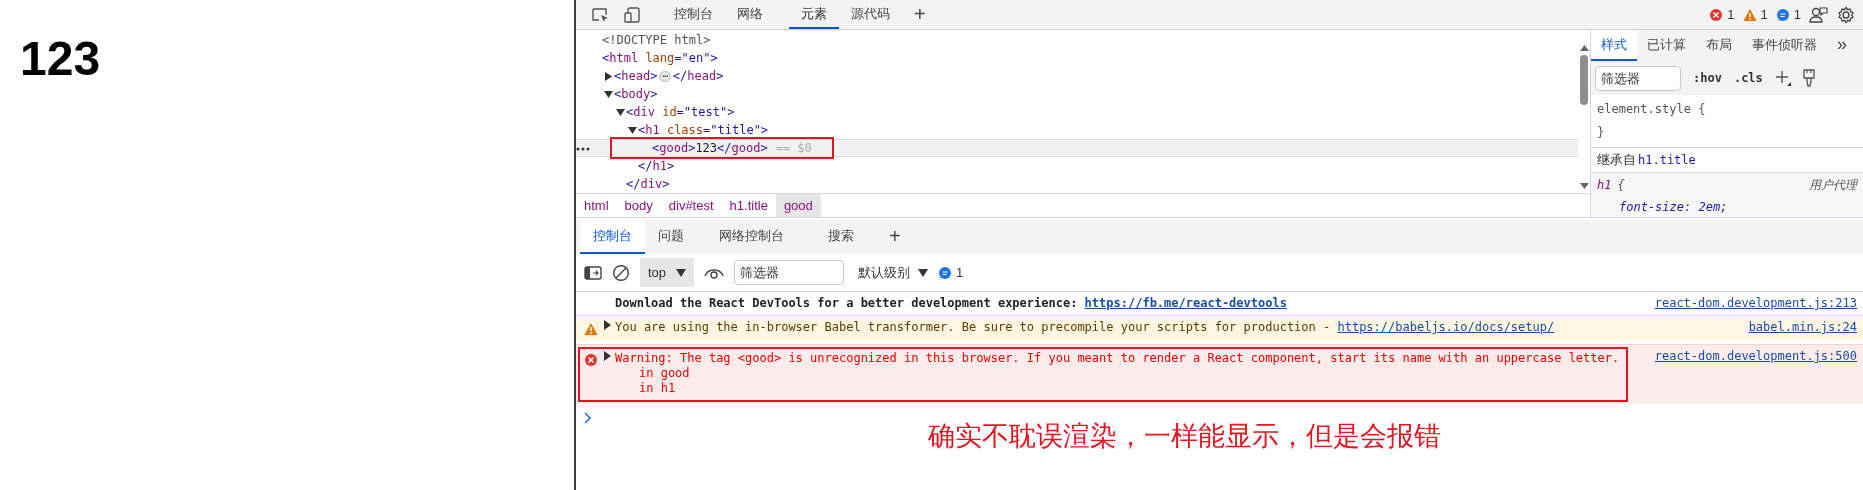 The image size is (1863, 490). I want to click on ellipsis-button: ⋯, so click(665, 76).